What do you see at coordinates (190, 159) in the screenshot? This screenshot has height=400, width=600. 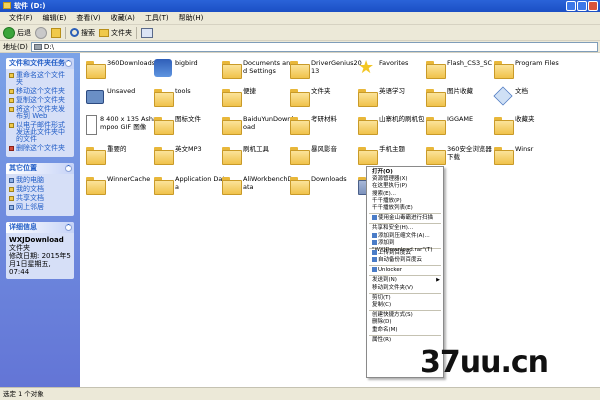 I see `file-item: 英文MP3` at bounding box center [190, 159].